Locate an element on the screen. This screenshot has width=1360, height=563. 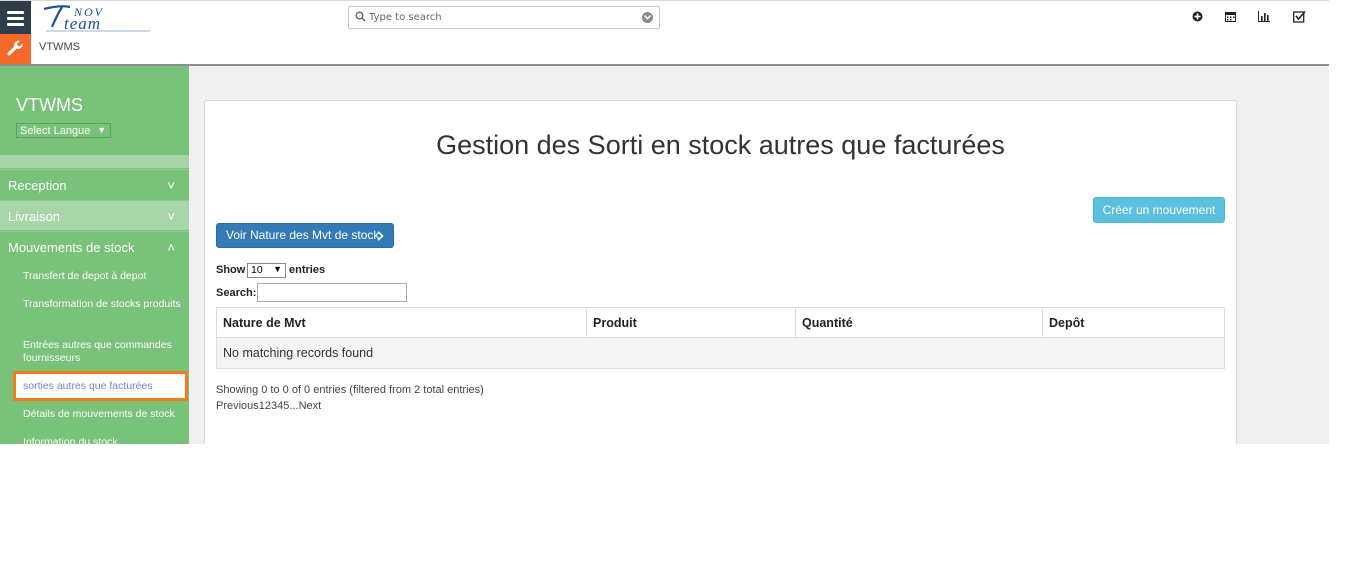
show-label: Show is located at coordinates (231, 270).